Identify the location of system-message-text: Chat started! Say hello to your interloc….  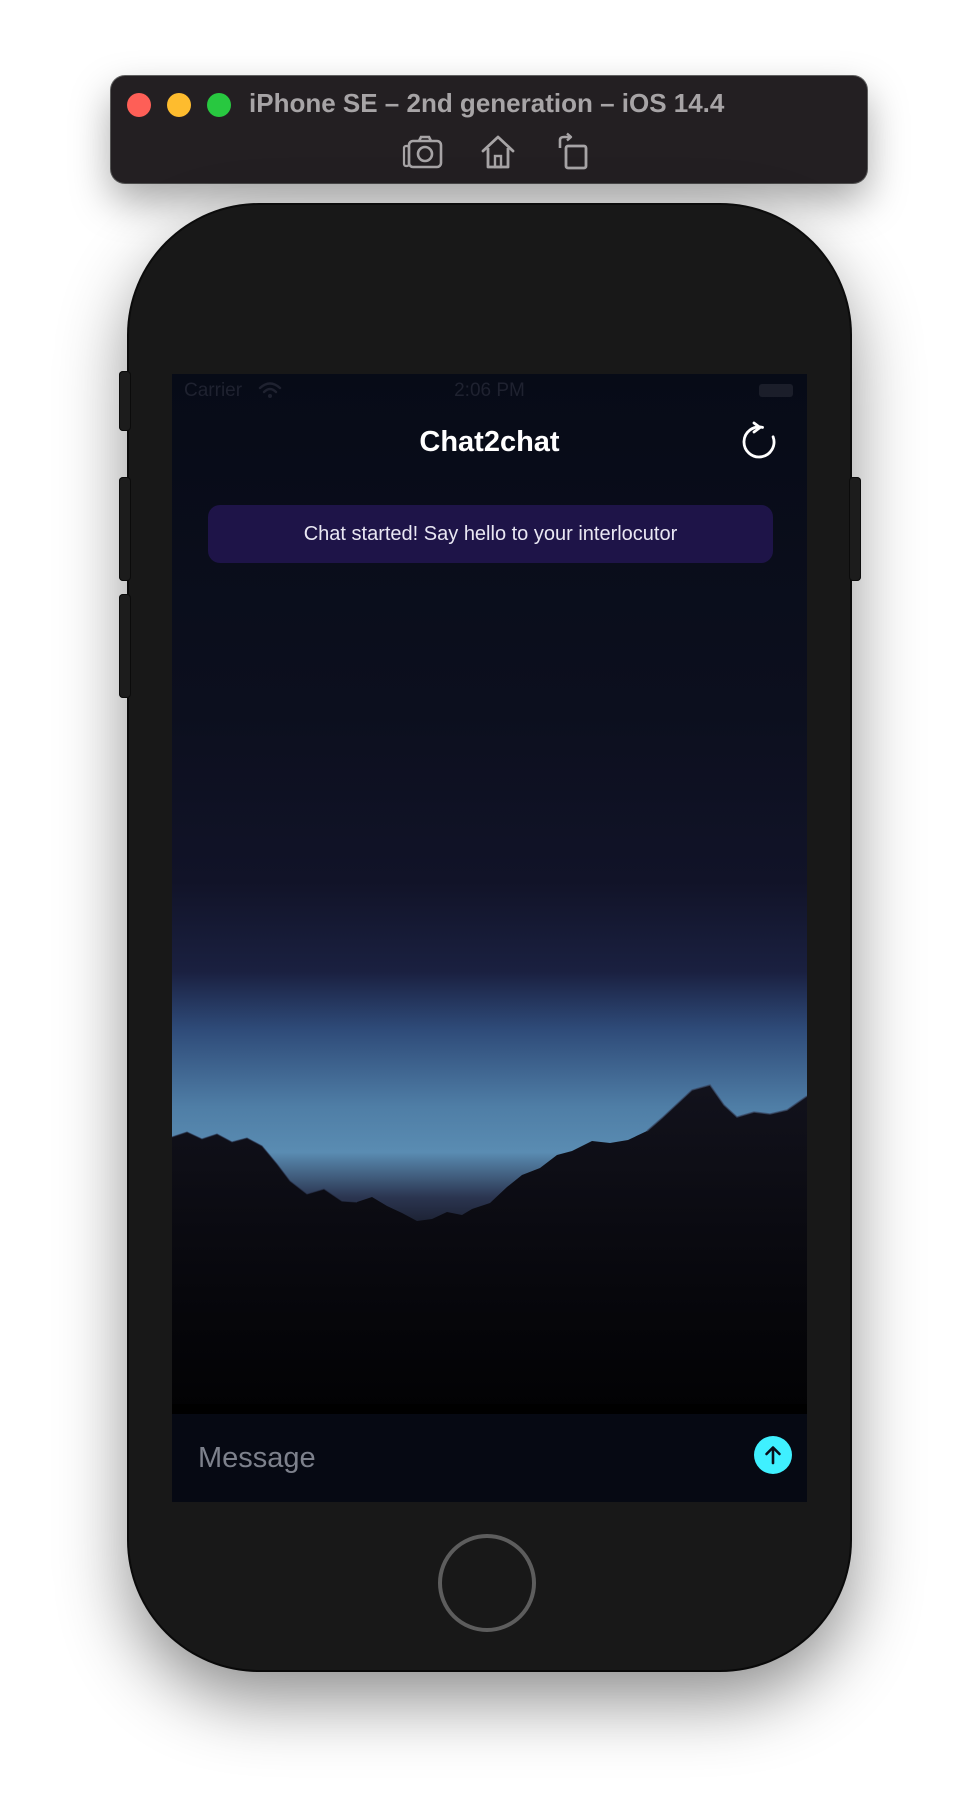
(490, 533).